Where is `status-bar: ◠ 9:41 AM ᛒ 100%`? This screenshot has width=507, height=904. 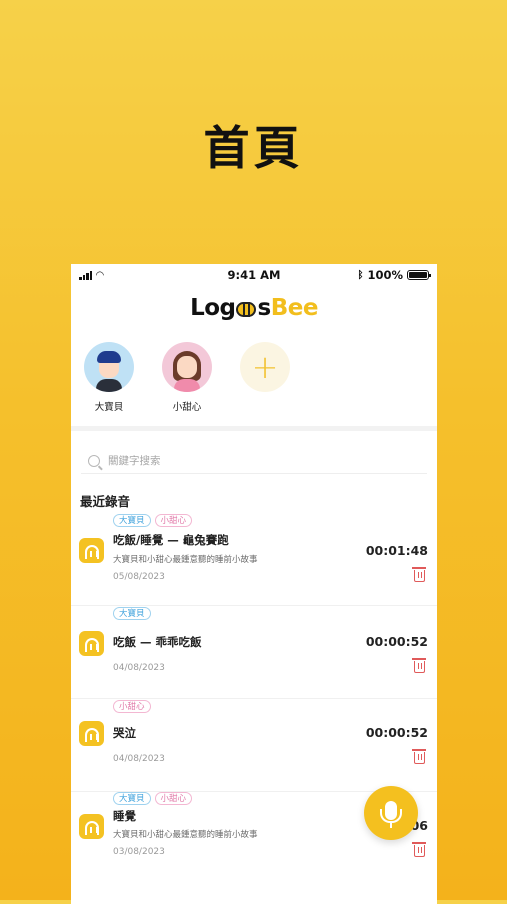 status-bar: ◠ 9:41 AM ᛒ 100% is located at coordinates (254, 275).